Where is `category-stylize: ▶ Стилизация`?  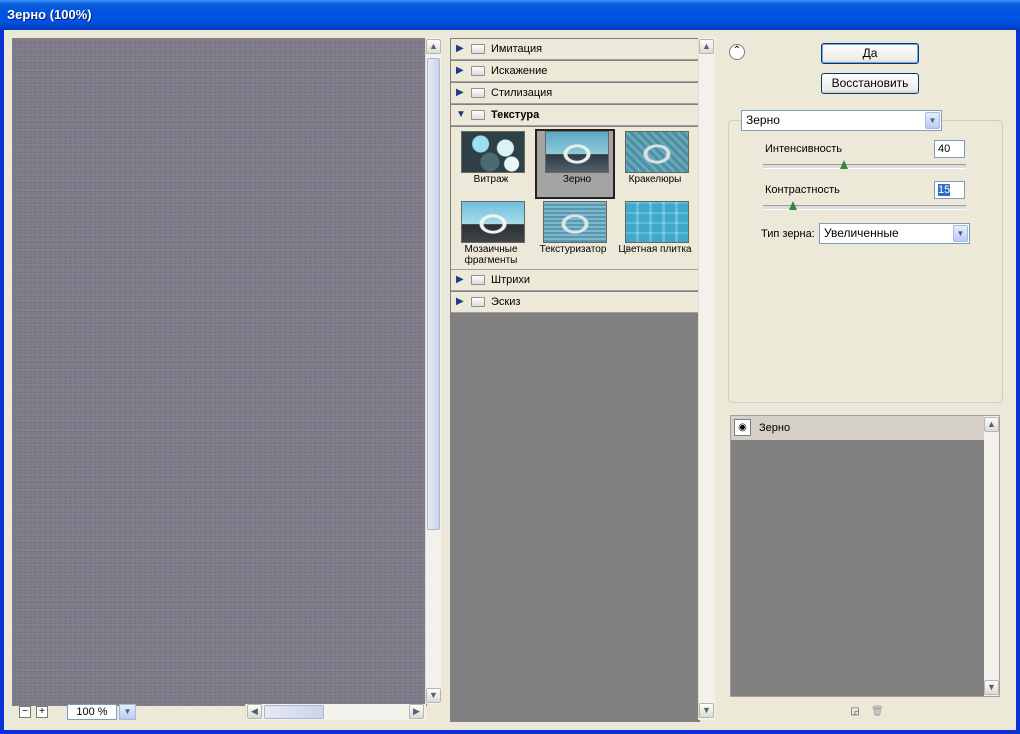
category-stylize: ▶ Стилизация is located at coordinates (575, 93).